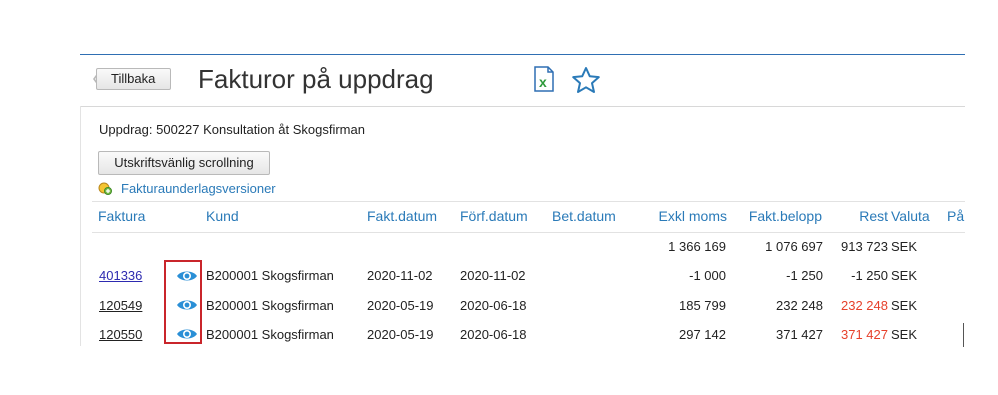 The height and width of the screenshot is (395, 998). I want to click on col-forf-datum: Förf.datum, so click(494, 216).